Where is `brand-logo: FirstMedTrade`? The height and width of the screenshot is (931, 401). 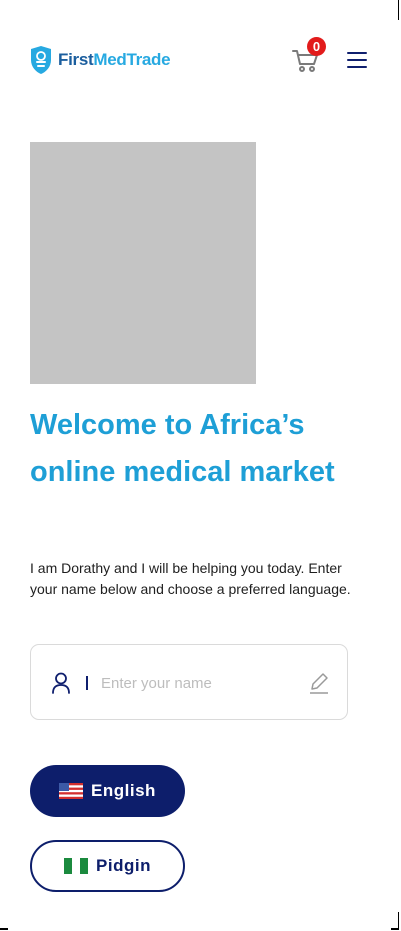 brand-logo: FirstMedTrade is located at coordinates (100, 60).